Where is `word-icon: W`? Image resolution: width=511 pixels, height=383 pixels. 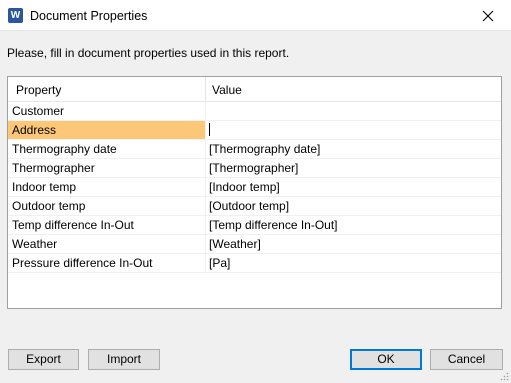
word-icon: W is located at coordinates (15, 15).